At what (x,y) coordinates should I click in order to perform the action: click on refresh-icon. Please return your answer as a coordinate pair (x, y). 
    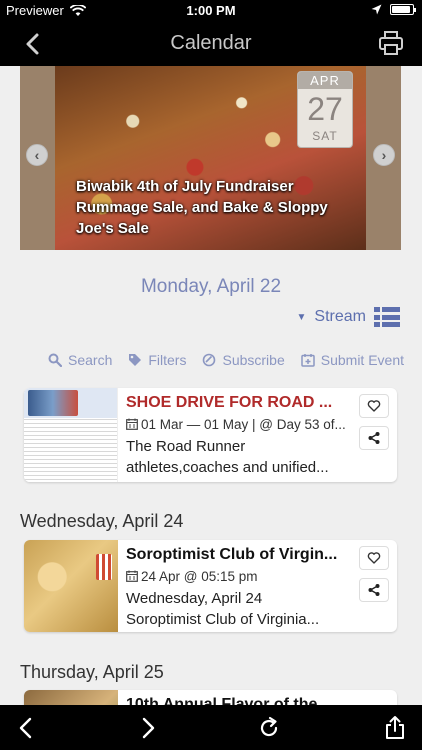
    Looking at the image, I should click on (269, 728).